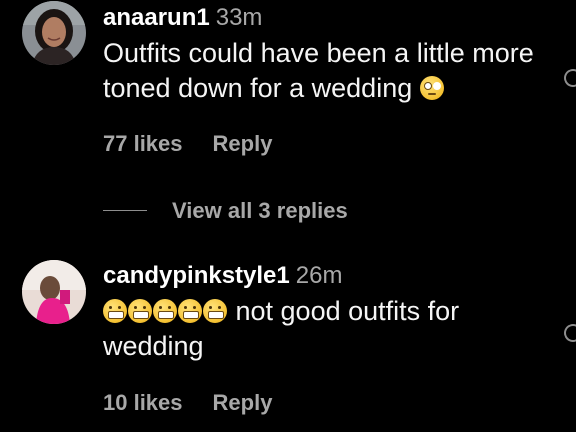 Image resolution: width=576 pixels, height=432 pixels. I want to click on view-replies-button: View all 3 replies, so click(283, 211).